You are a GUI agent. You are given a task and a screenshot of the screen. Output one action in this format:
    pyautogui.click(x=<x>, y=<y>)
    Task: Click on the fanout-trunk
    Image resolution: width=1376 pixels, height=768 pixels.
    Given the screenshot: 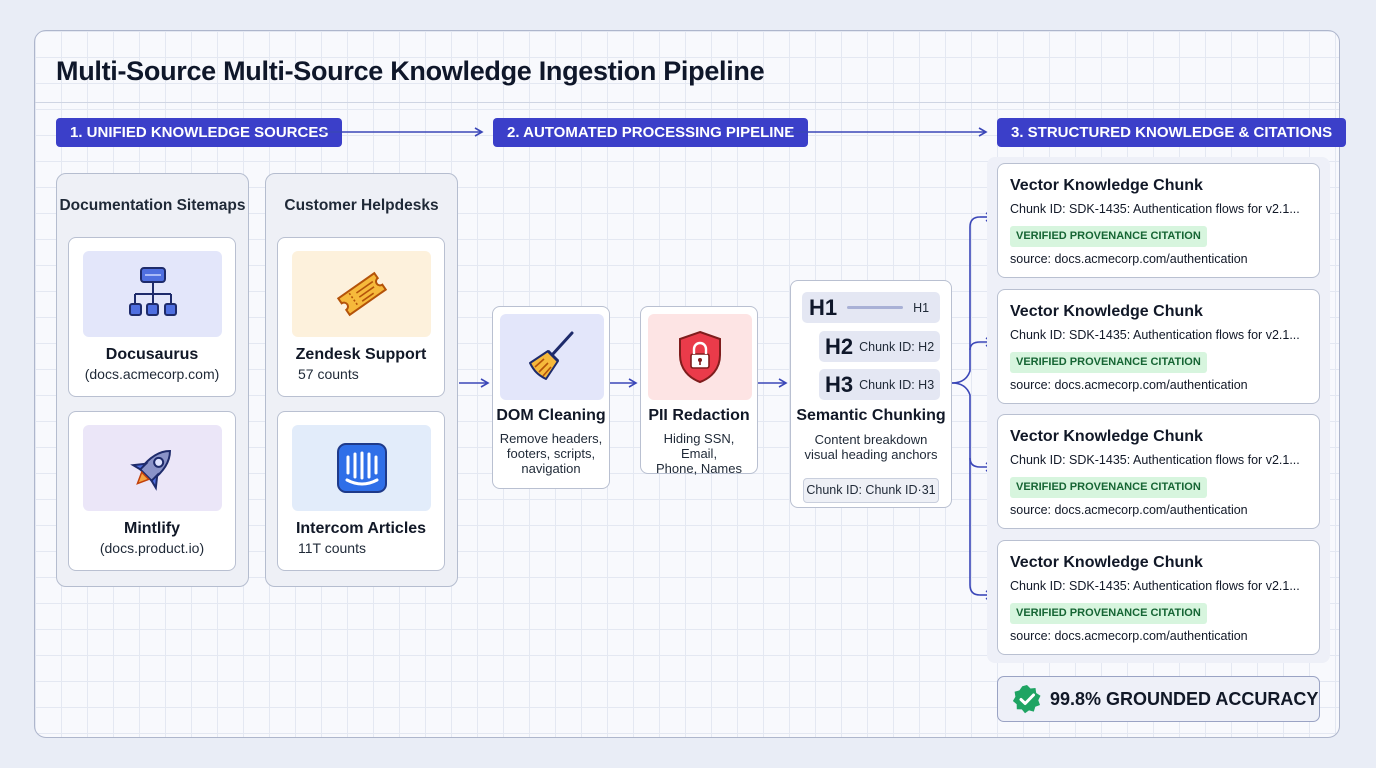 What is the action you would take?
    pyautogui.click(x=966, y=300)
    